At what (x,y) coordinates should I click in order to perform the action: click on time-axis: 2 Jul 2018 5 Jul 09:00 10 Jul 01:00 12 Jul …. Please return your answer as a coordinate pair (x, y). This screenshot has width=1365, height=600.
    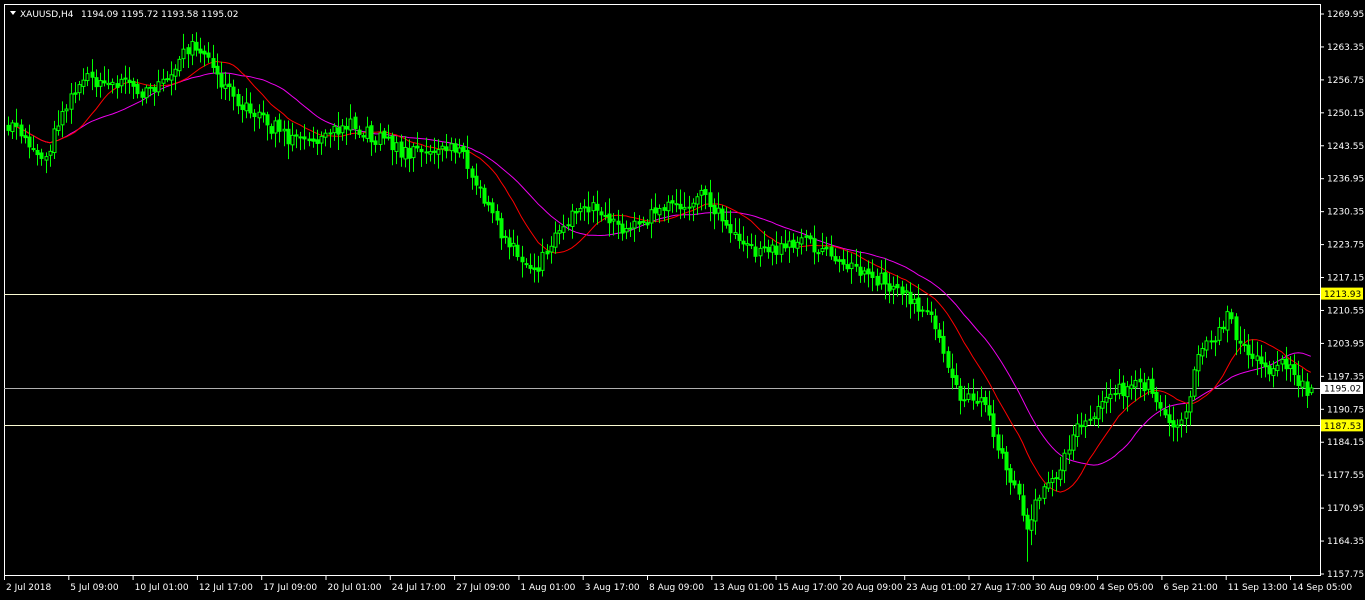
    Looking at the image, I should click on (678, 584).